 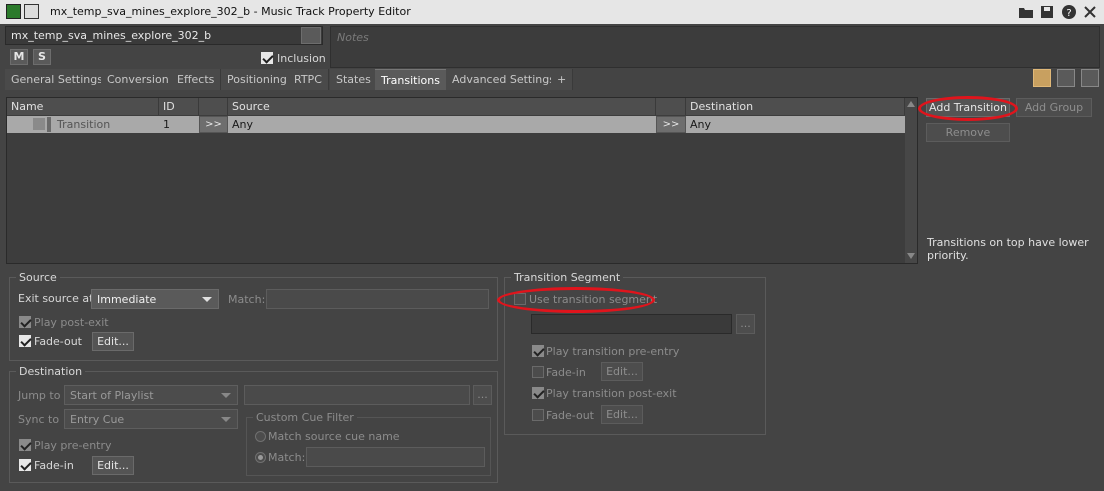 I want to click on custom-cue-filter-title: Custom Cue Filter, so click(x=305, y=417).